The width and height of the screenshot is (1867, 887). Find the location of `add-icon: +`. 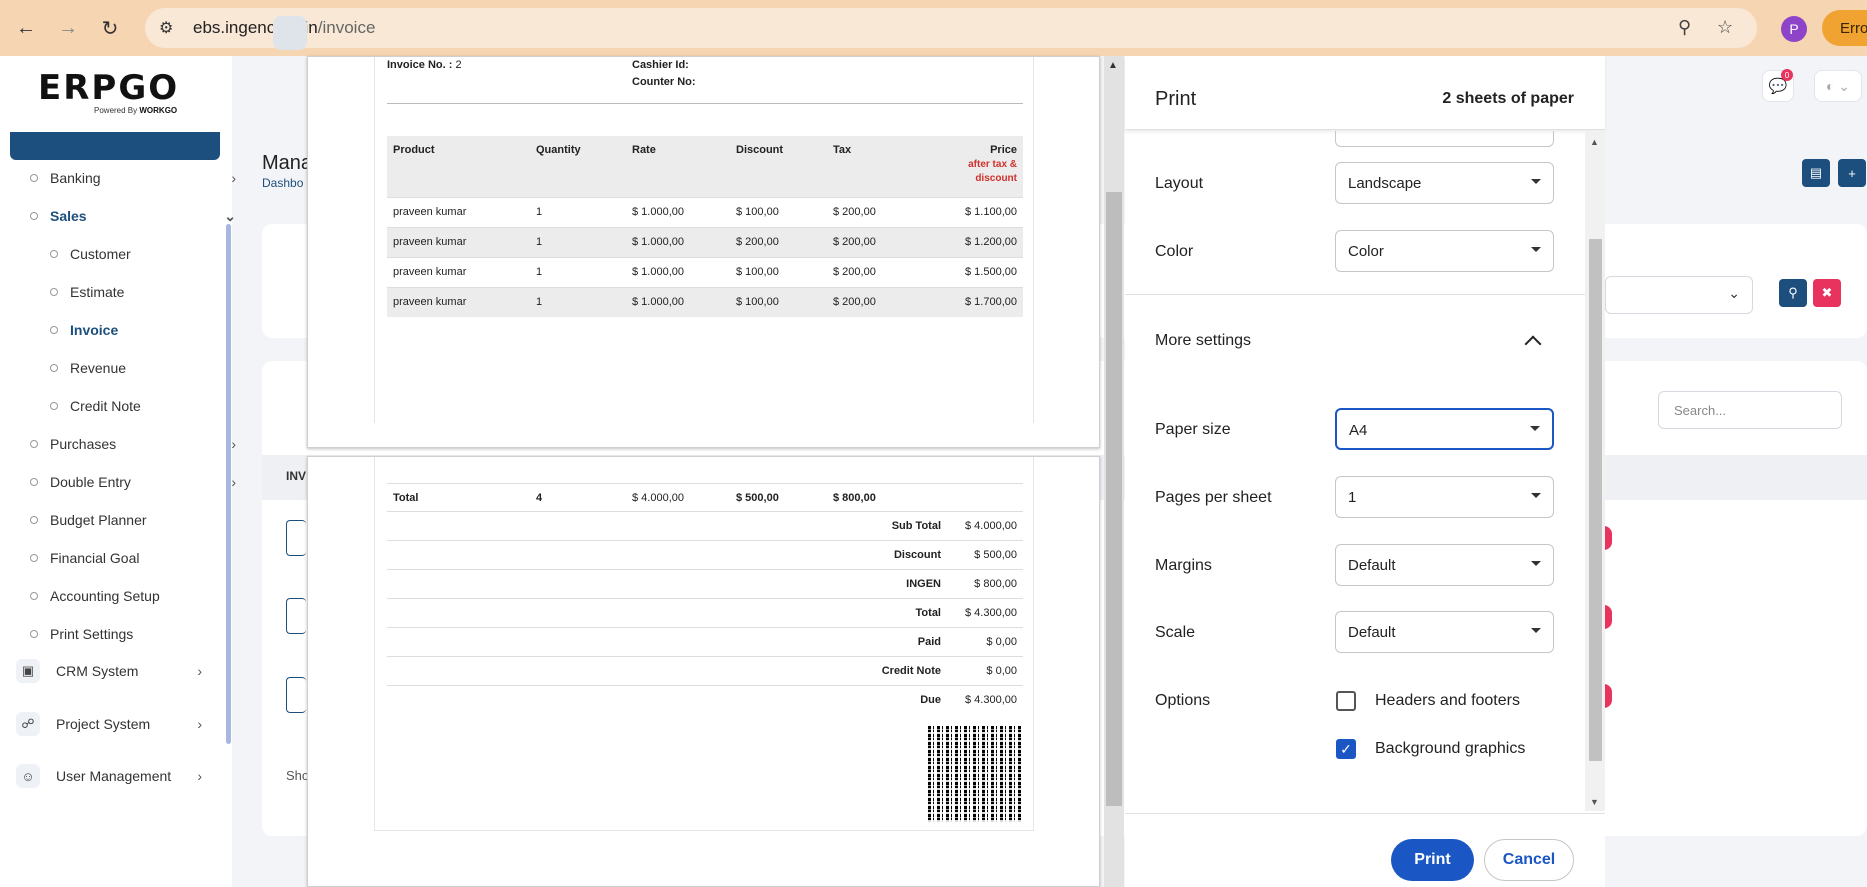

add-icon: + is located at coordinates (1852, 173).